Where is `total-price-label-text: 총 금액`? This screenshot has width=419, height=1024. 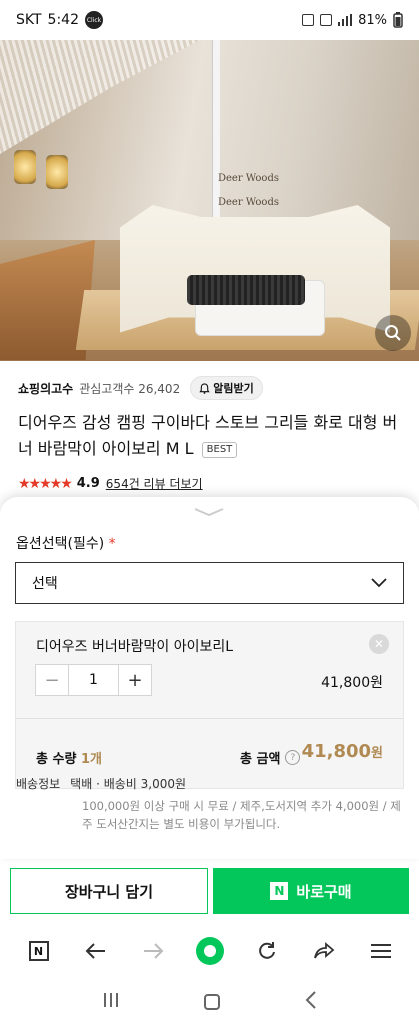
total-price-label-text: 총 금액 is located at coordinates (260, 759).